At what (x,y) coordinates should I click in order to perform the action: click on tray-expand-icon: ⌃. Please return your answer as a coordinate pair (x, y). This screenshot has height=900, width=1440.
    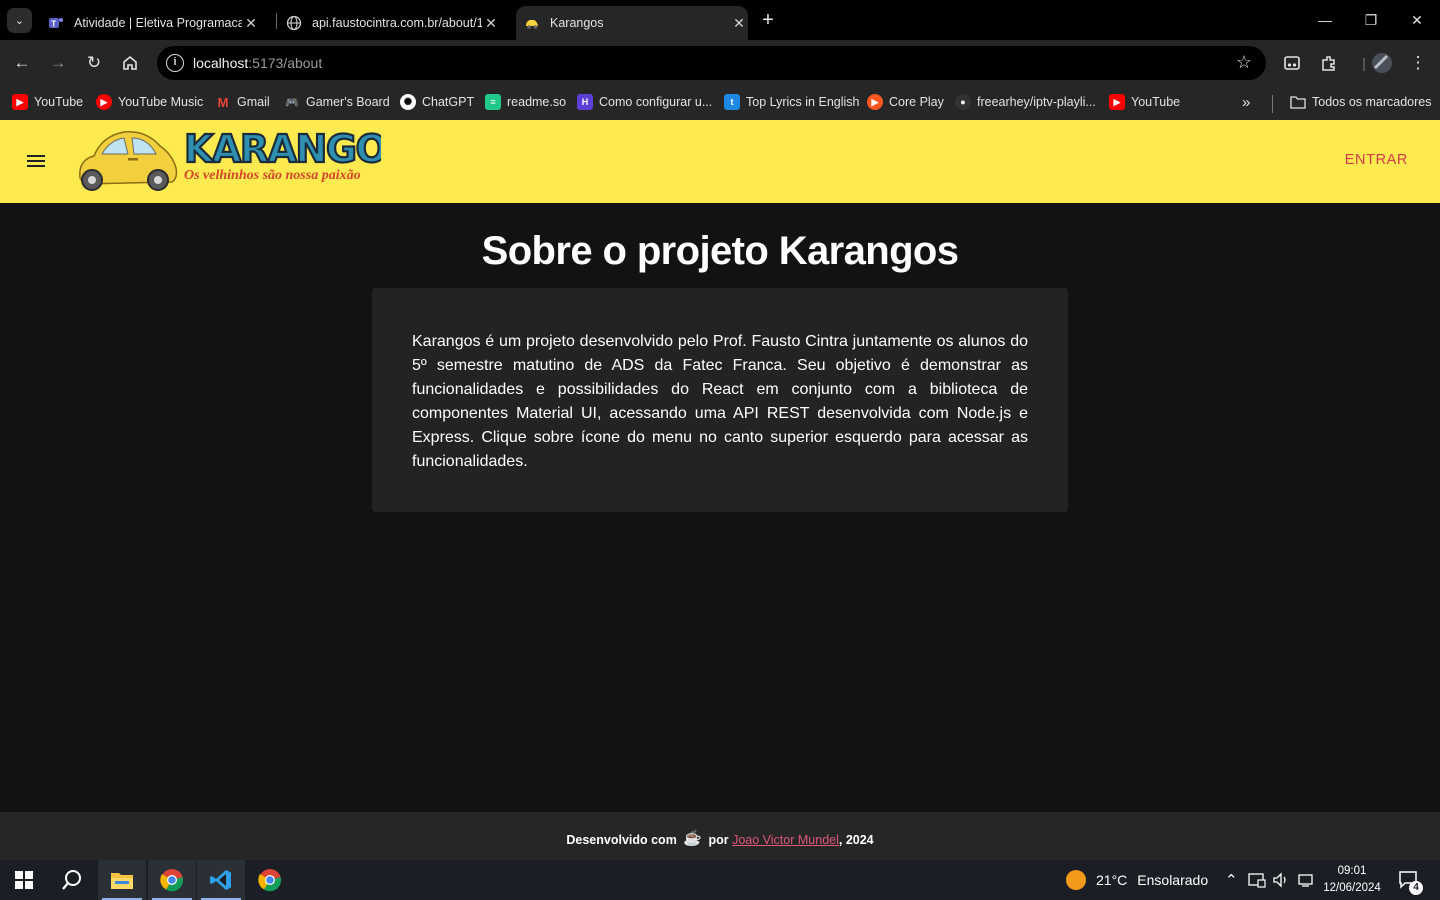
    Looking at the image, I should click on (1231, 880).